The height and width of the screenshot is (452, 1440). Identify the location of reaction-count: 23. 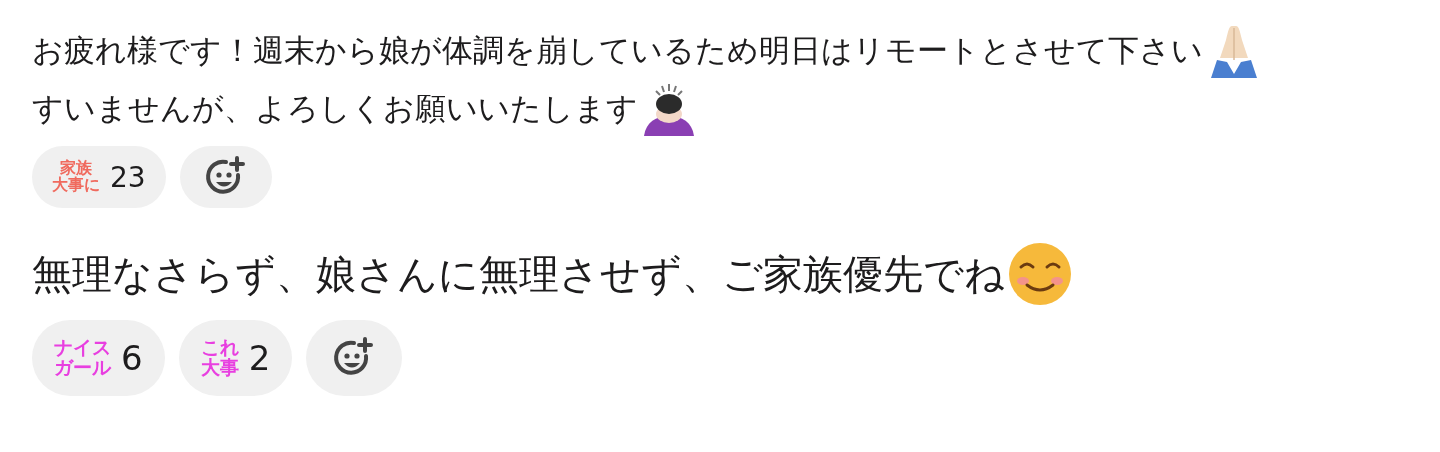
(128, 177).